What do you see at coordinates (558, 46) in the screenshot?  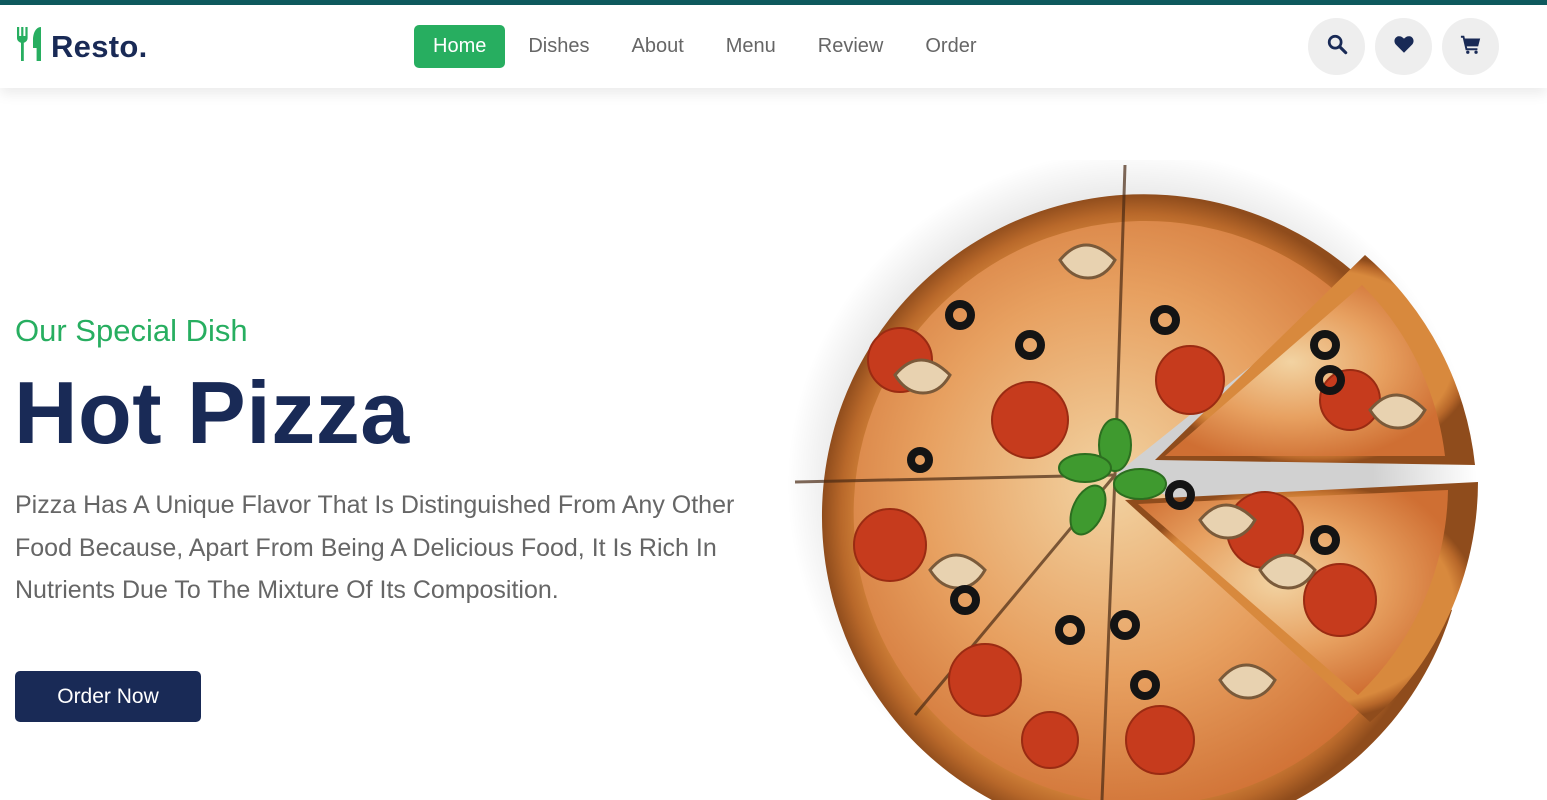 I see `nav-dishes: Dishes` at bounding box center [558, 46].